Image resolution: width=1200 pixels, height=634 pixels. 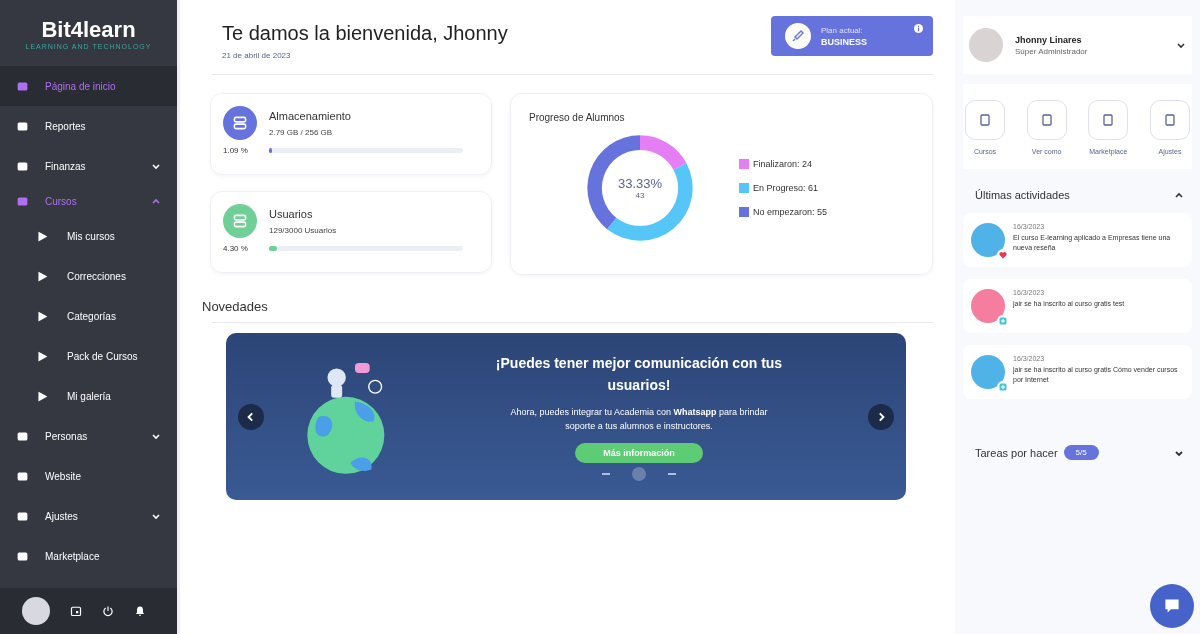 What do you see at coordinates (88, 86) in the screenshot?
I see `sidebar-item: Página de inicio` at bounding box center [88, 86].